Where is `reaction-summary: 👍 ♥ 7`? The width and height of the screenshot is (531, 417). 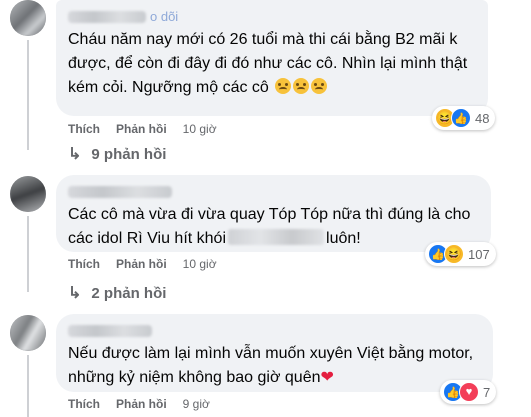 reaction-summary: 👍 ♥ 7 is located at coordinates (468, 392).